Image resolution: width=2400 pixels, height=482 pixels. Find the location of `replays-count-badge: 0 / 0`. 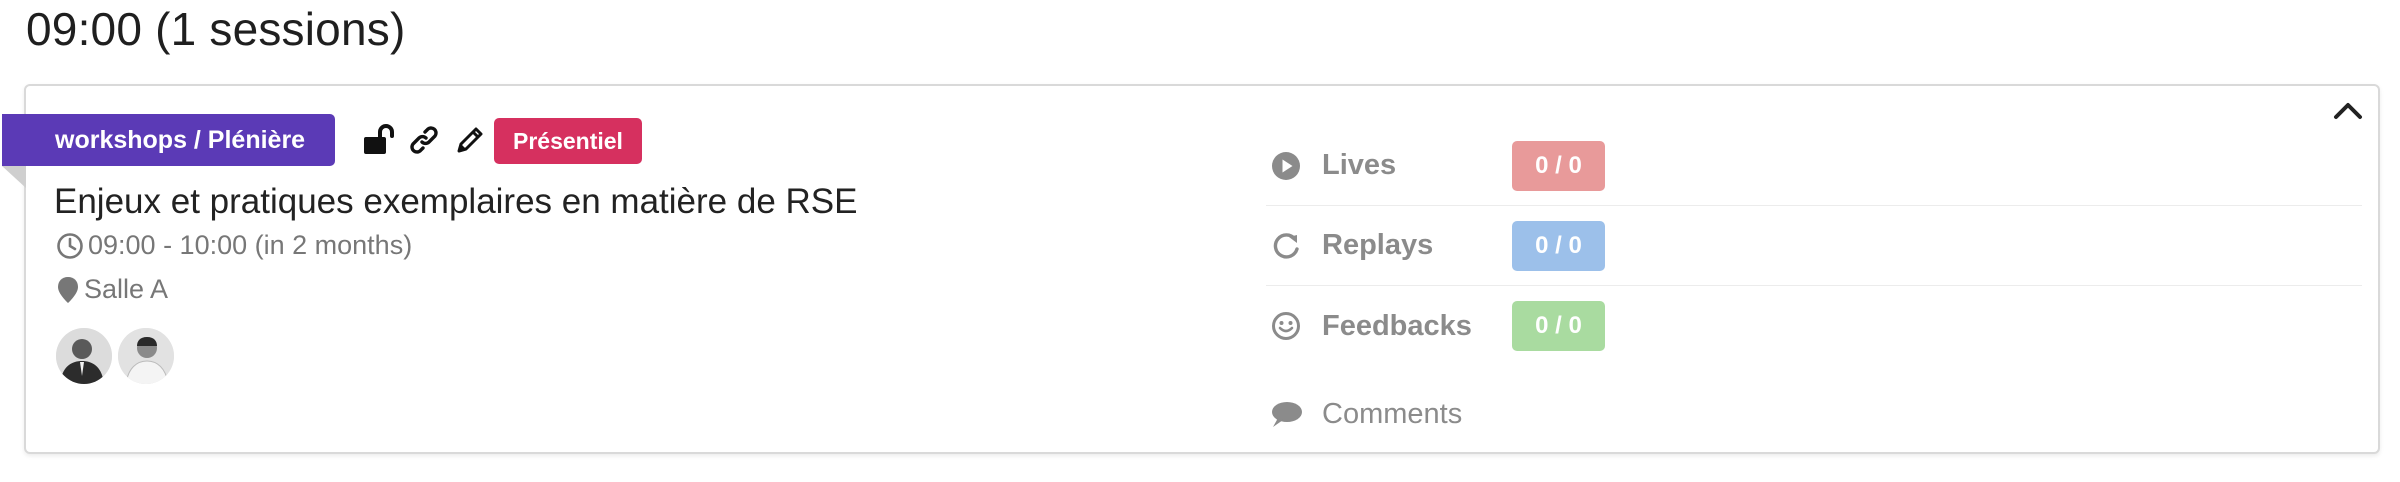

replays-count-badge: 0 / 0 is located at coordinates (1558, 245).